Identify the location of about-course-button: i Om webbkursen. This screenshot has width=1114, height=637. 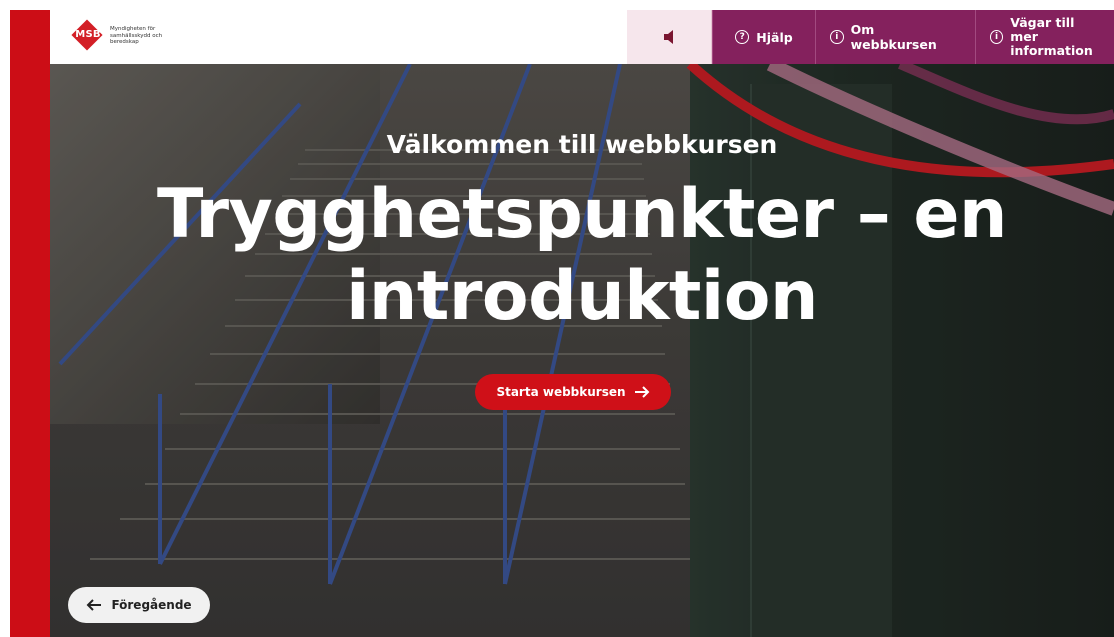
(895, 37).